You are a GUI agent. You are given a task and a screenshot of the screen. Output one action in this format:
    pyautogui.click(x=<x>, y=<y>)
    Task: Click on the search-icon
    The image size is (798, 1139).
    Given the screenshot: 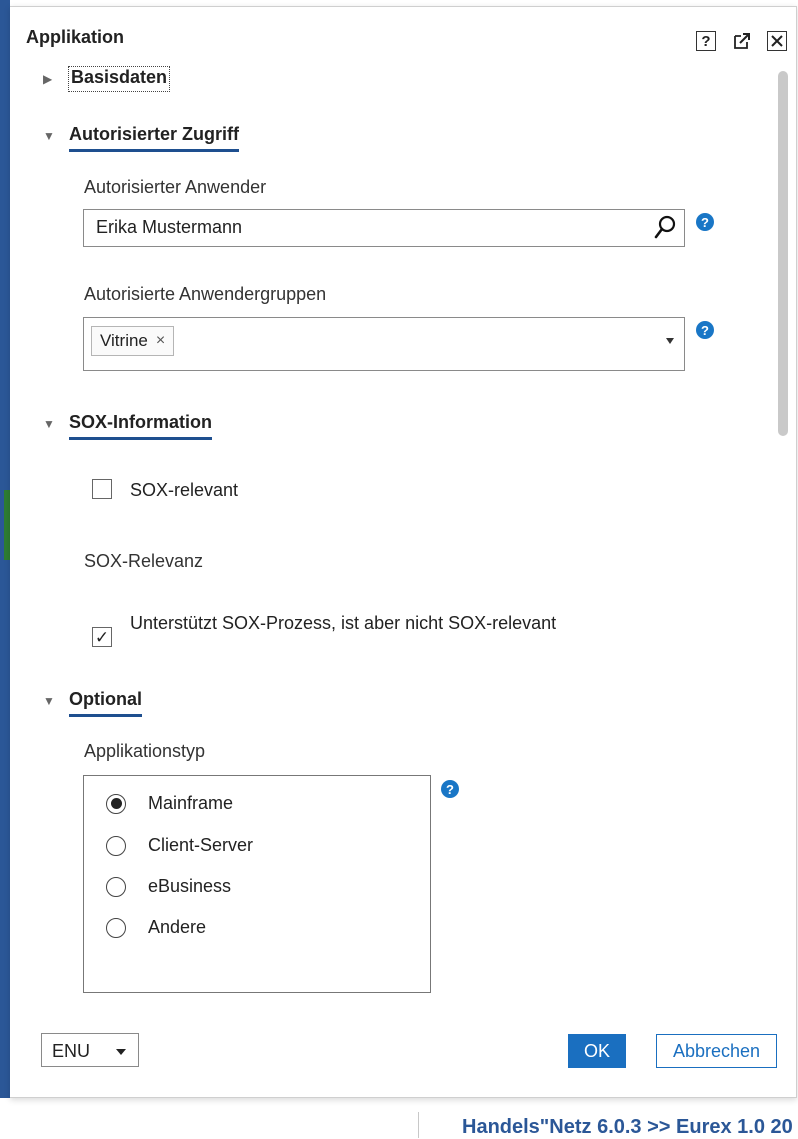 What is the action you would take?
    pyautogui.click(x=665, y=228)
    